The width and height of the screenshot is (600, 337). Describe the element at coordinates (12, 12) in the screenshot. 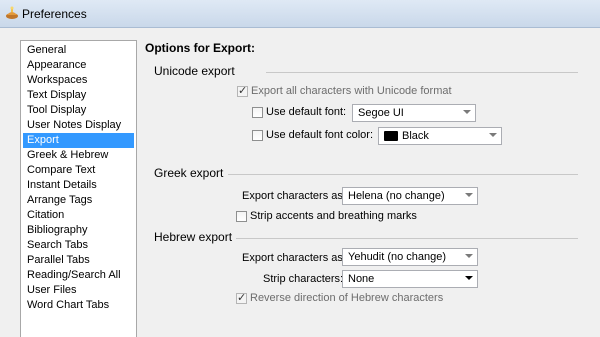

I see `app-lamp-icon` at that location.